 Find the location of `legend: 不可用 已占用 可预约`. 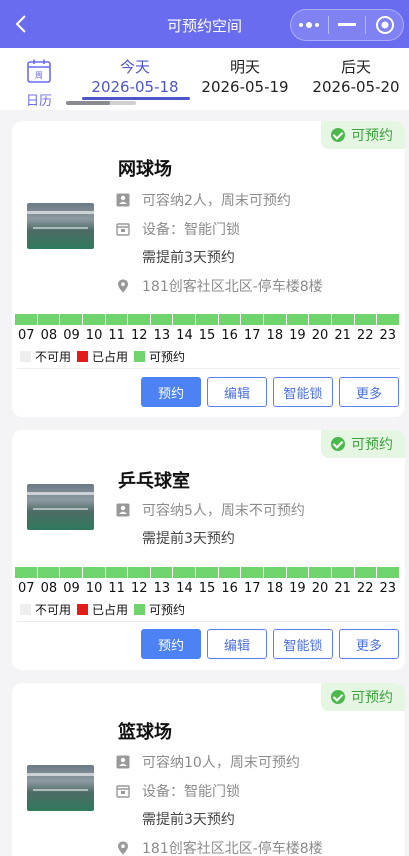

legend: 不可用 已占用 可预约 is located at coordinates (105, 609).